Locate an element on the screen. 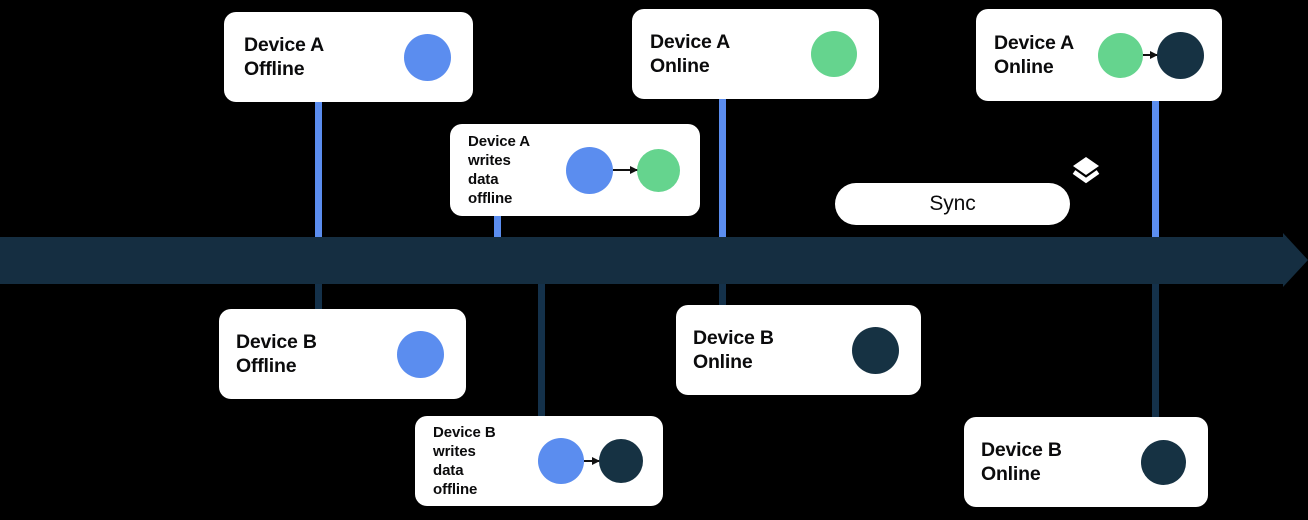 Image resolution: width=1308 pixels, height=520 pixels. connector-device-b-writes is located at coordinates (541, 349).